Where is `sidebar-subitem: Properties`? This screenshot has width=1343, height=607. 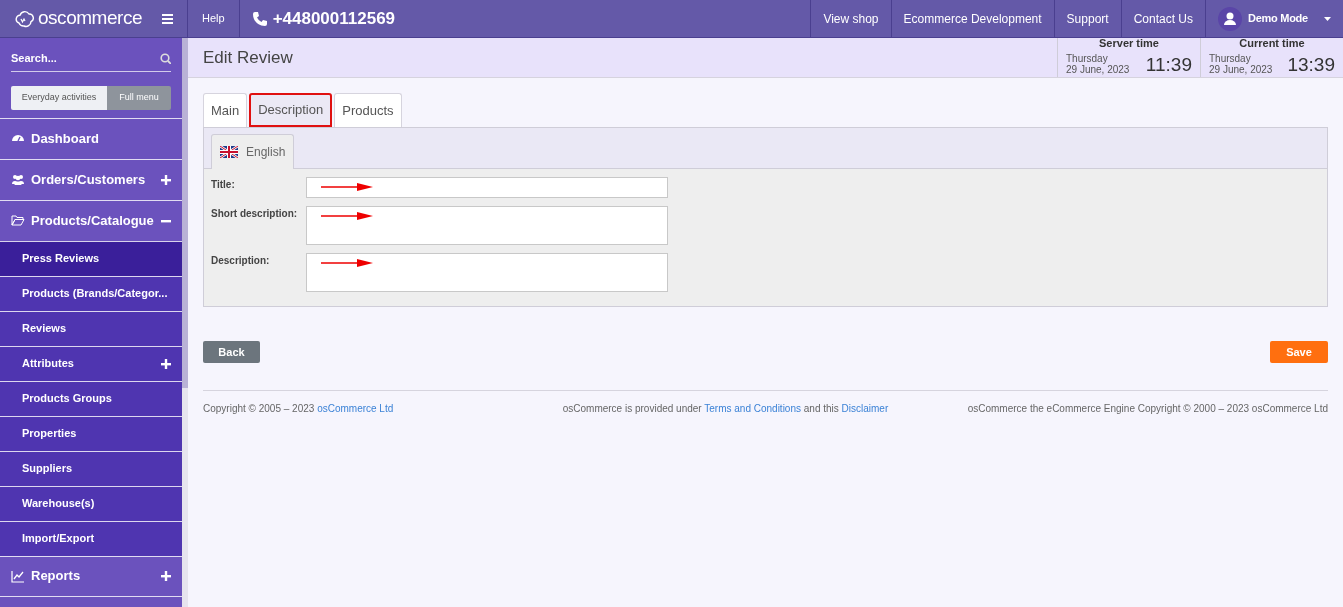 sidebar-subitem: Properties is located at coordinates (91, 433).